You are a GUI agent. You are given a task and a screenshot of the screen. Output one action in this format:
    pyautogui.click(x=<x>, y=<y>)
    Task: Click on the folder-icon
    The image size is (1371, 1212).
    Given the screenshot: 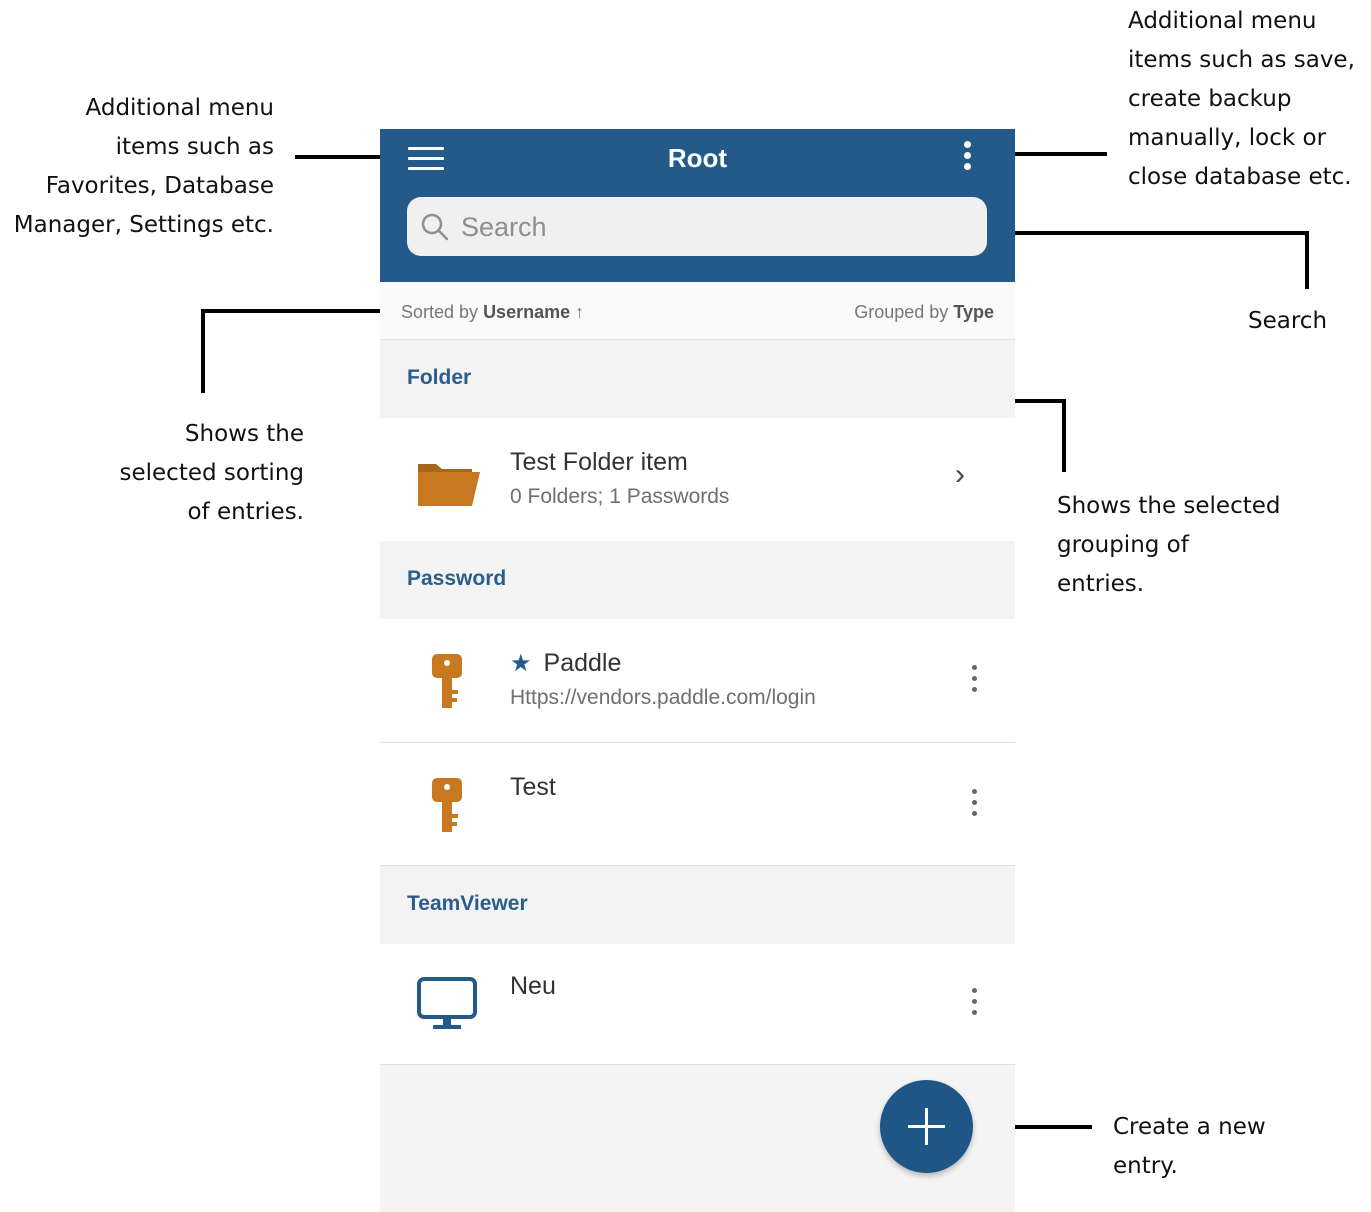 What is the action you would take?
    pyautogui.click(x=449, y=485)
    